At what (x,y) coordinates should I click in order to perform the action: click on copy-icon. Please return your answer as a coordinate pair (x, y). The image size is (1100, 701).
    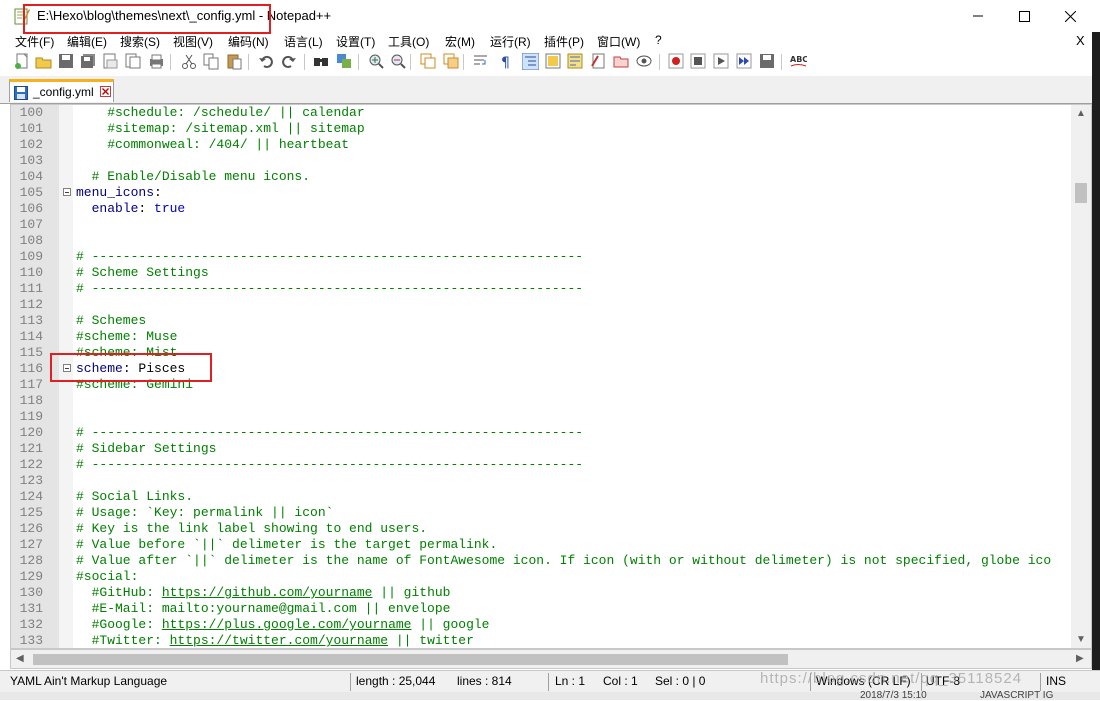
    Looking at the image, I should click on (211, 61).